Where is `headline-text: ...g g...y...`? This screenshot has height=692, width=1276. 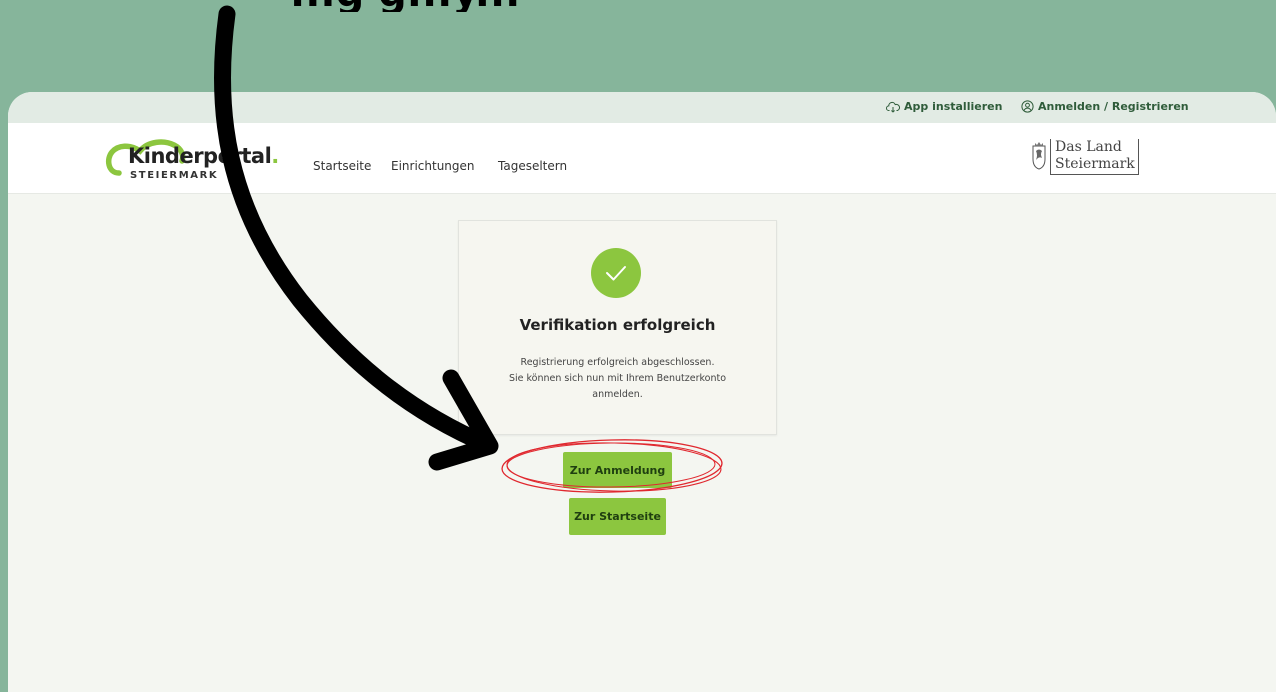
headline-text: ...g g...y... is located at coordinates (405, 6).